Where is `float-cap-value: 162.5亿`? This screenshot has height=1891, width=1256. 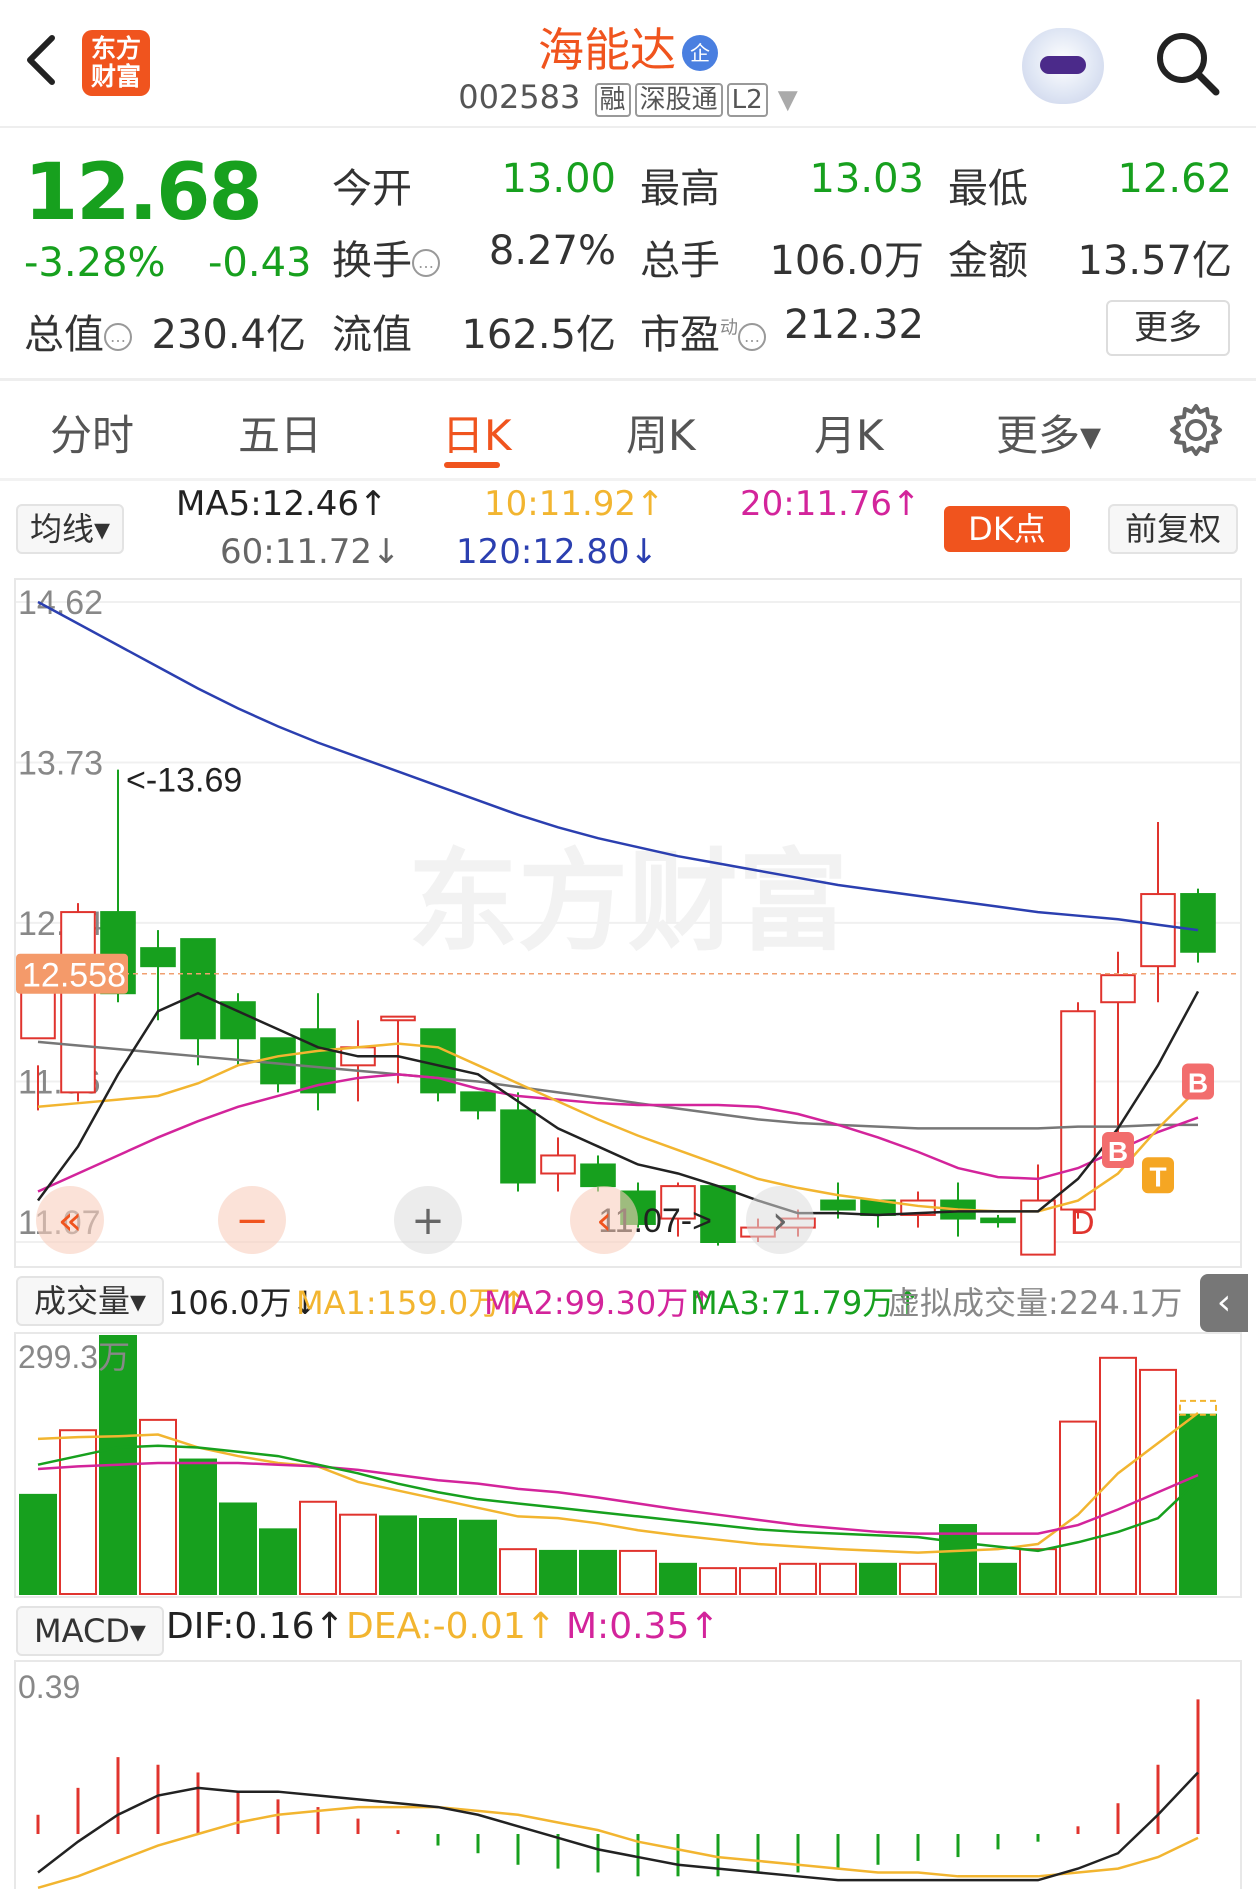 float-cap-value: 162.5亿 is located at coordinates (538, 335).